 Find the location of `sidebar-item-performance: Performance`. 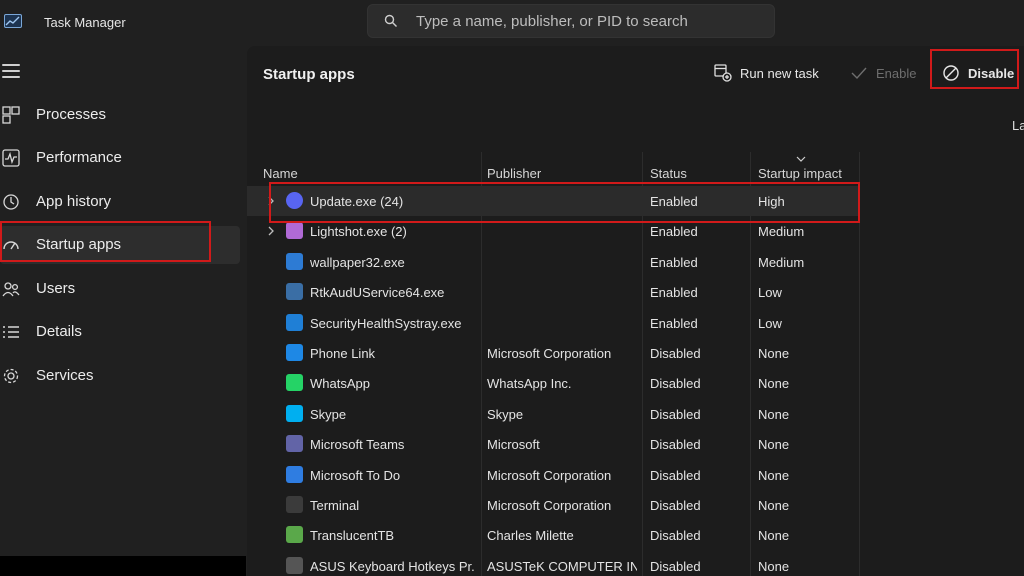

sidebar-item-performance: Performance is located at coordinates (120, 158).